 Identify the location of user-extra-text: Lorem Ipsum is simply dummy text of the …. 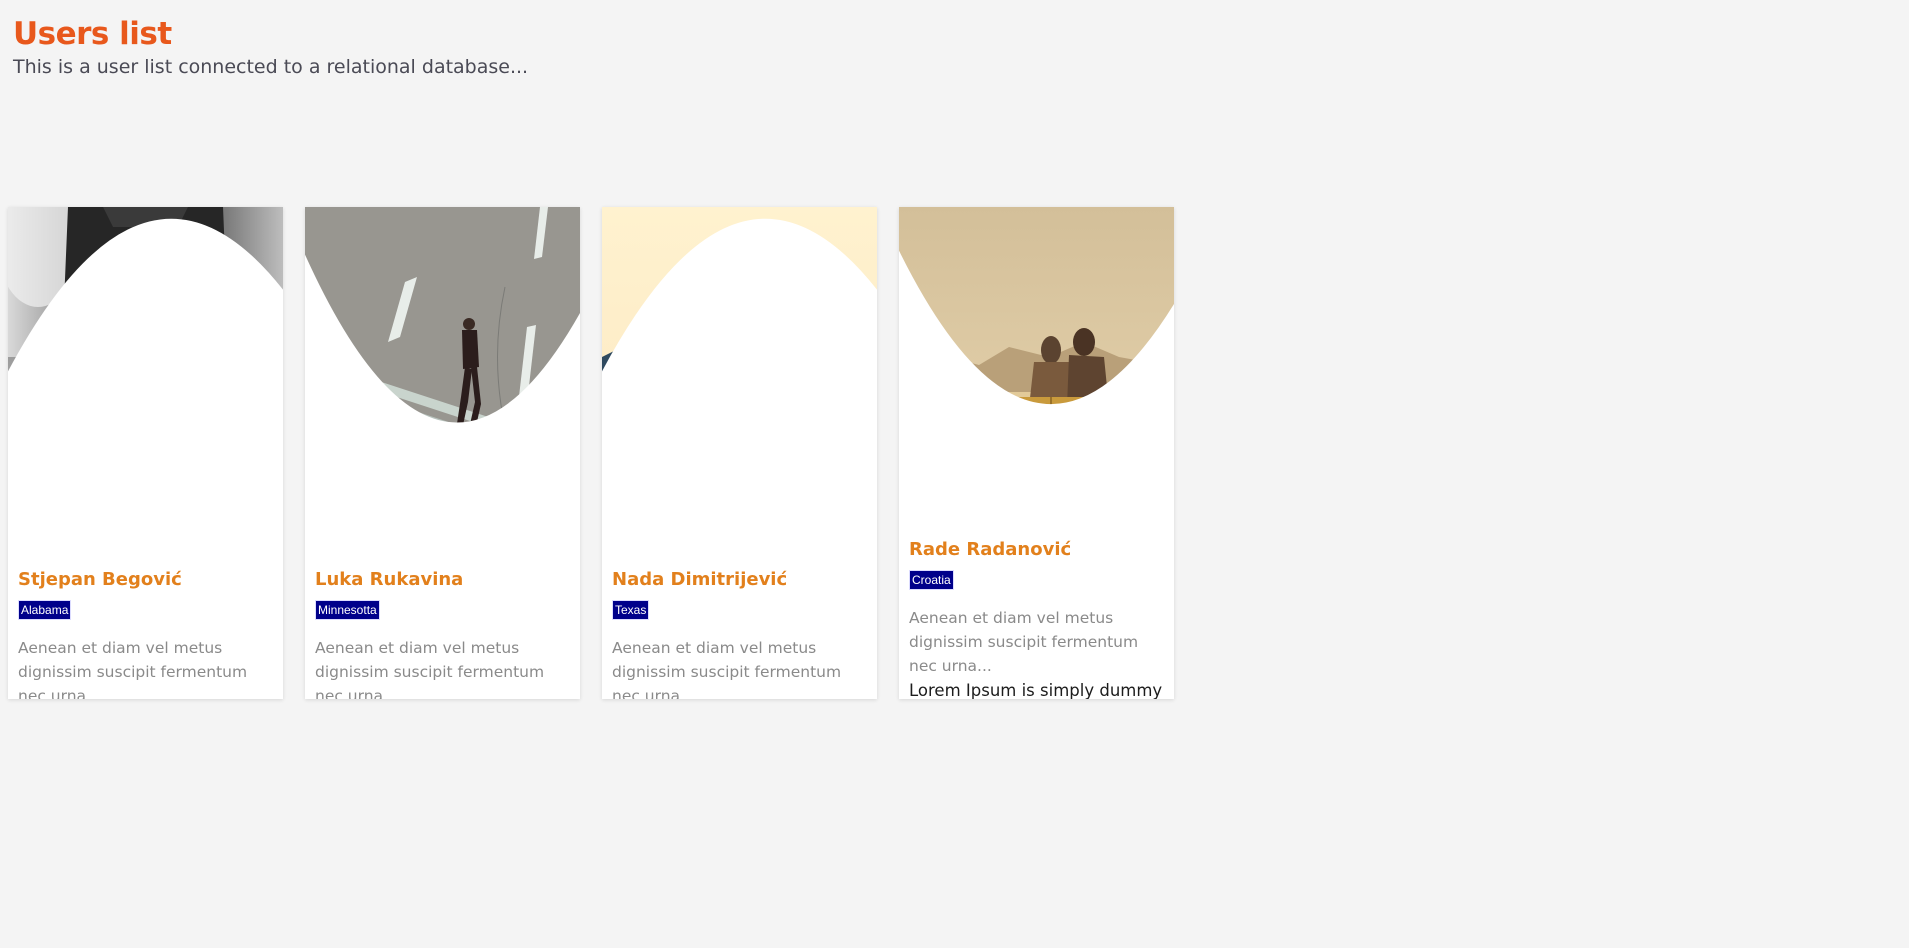
(1036, 690).